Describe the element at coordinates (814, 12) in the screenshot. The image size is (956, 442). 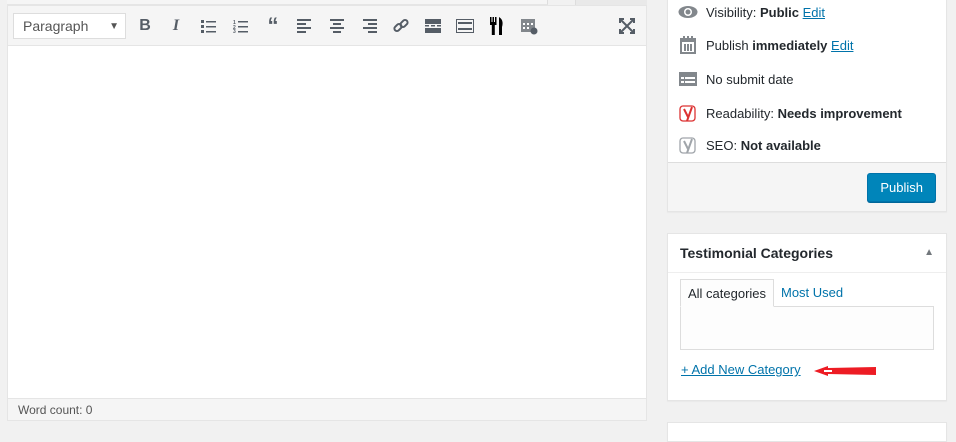
I see `edit-visibility-link: Edit` at that location.